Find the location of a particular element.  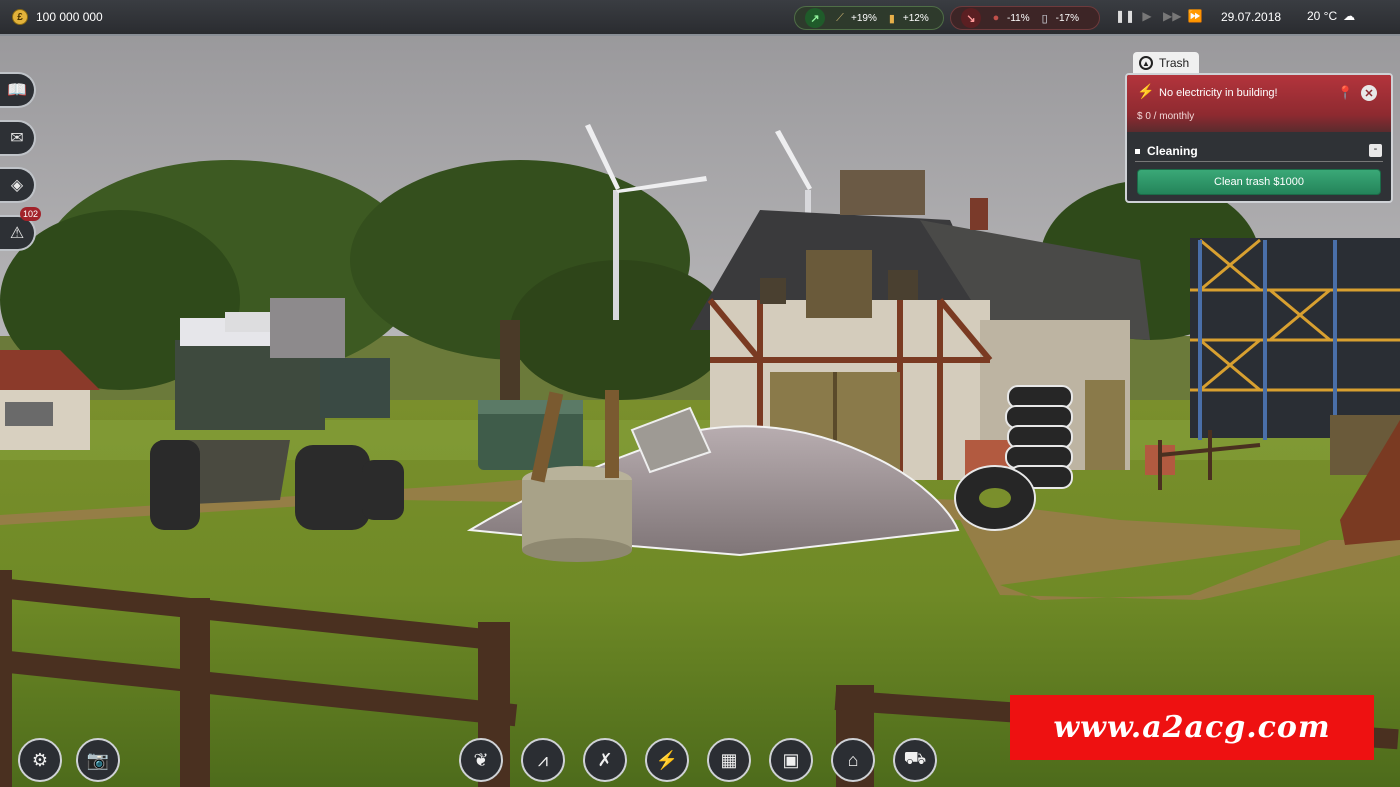

building-tool-button: ⌂ is located at coordinates (853, 760).